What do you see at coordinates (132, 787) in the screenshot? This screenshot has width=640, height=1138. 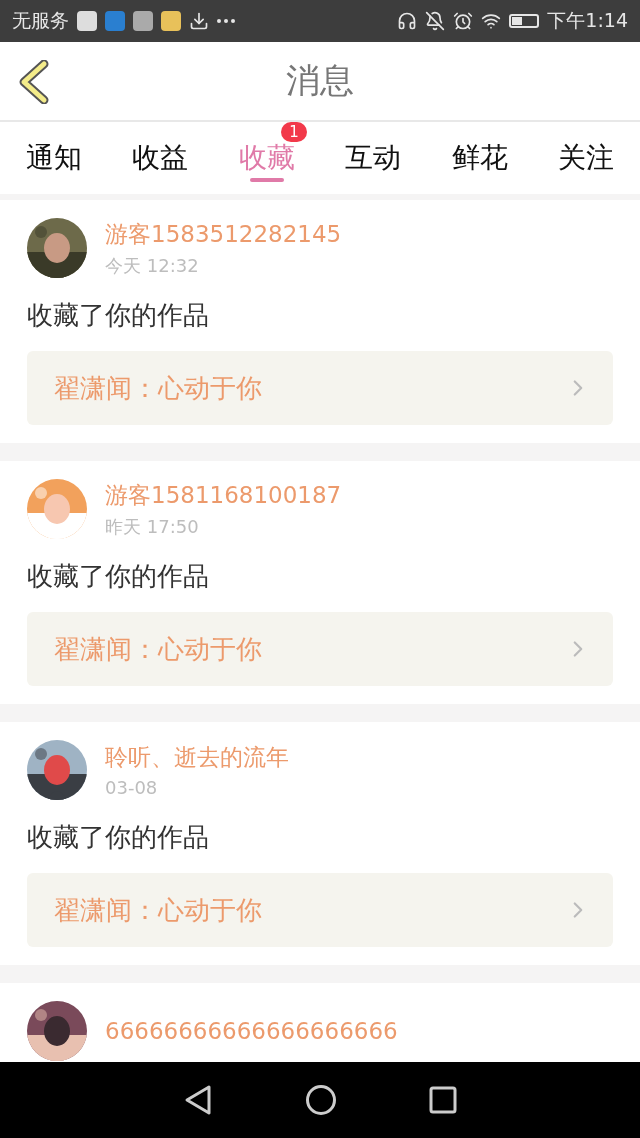 I see `message-time: 03-08` at bounding box center [132, 787].